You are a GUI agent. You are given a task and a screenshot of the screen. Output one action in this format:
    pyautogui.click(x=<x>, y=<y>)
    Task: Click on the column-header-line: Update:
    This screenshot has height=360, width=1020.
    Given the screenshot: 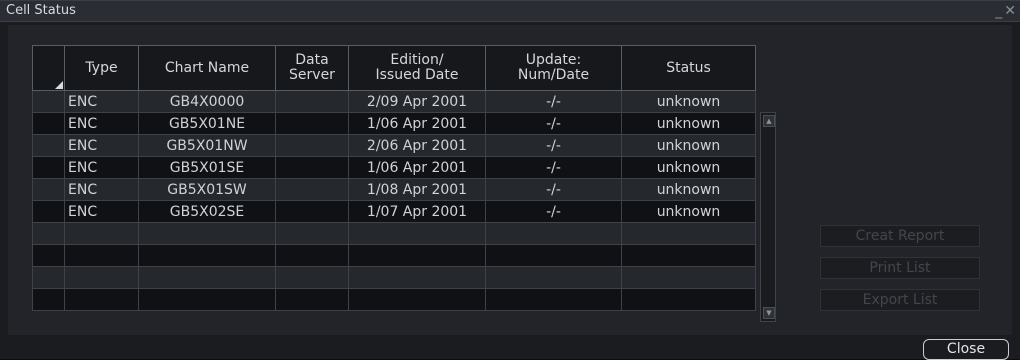 What is the action you would take?
    pyautogui.click(x=553, y=60)
    